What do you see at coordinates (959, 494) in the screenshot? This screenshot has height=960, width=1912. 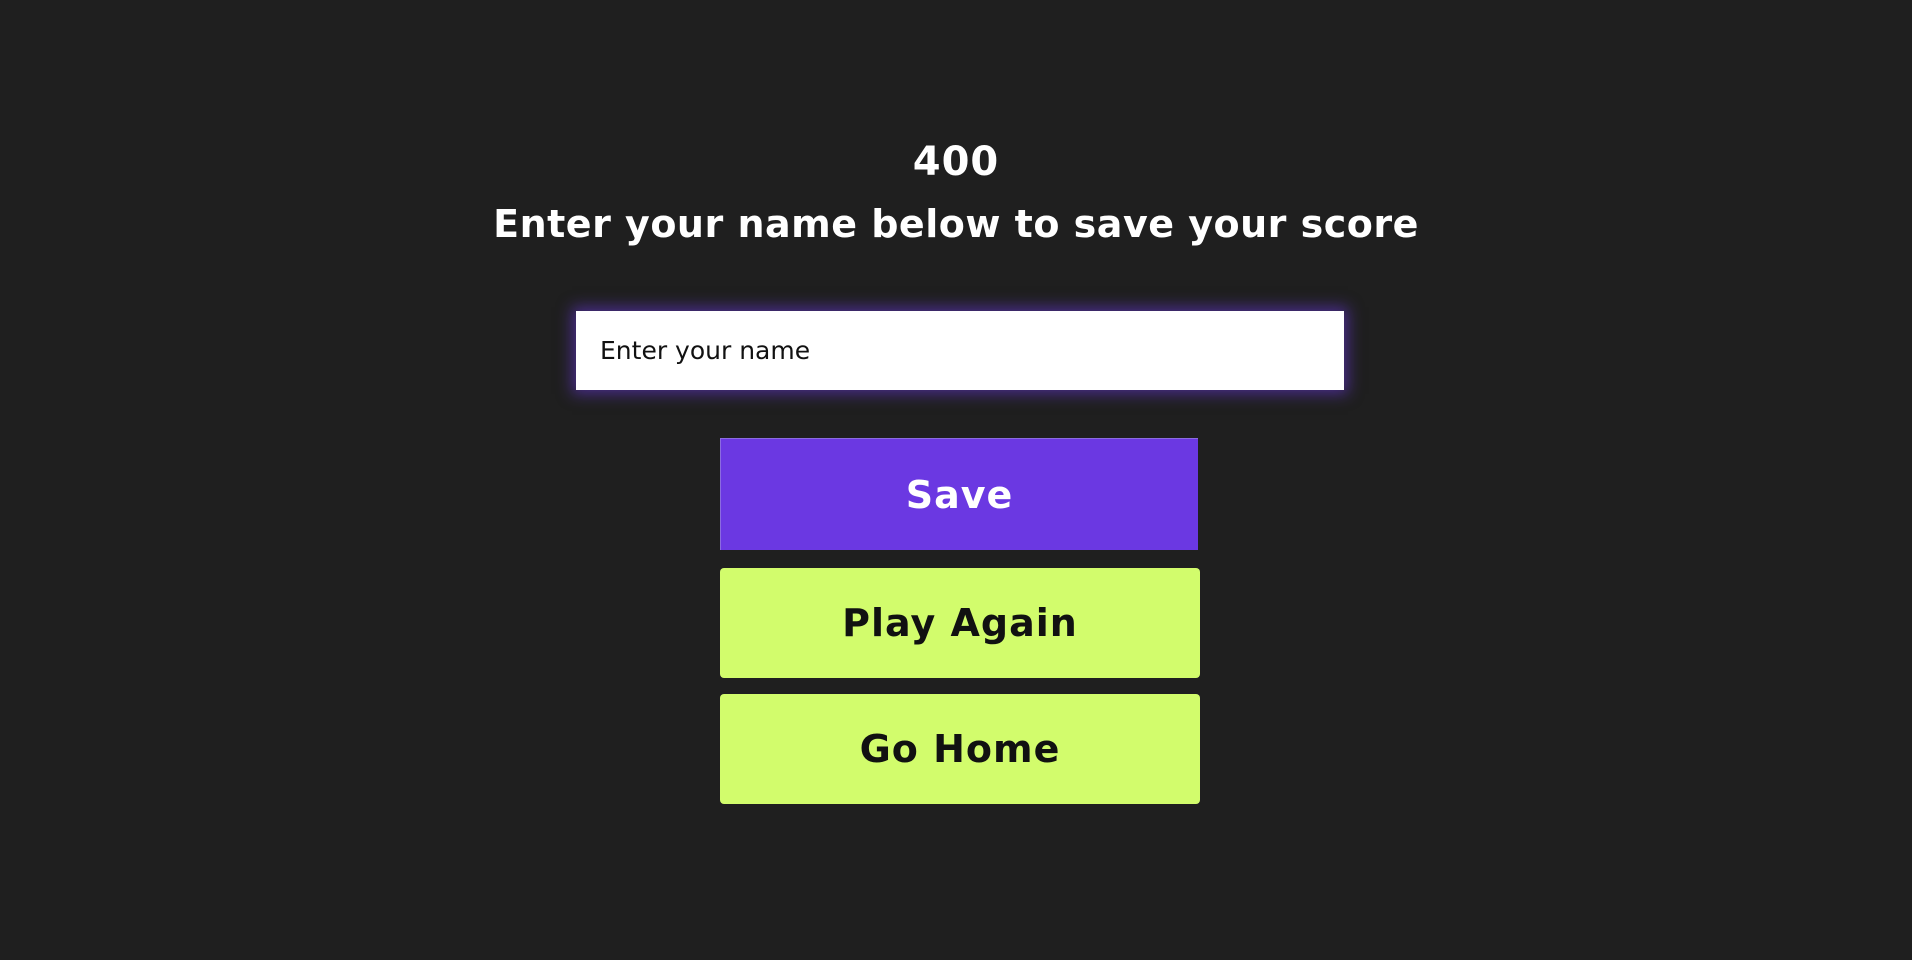 I see `save-score-button: Save` at bounding box center [959, 494].